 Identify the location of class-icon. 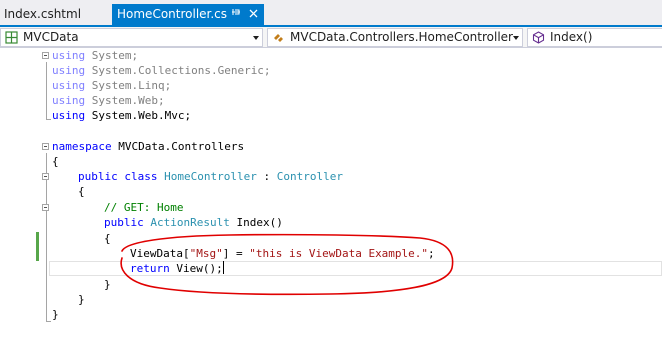
(278, 37).